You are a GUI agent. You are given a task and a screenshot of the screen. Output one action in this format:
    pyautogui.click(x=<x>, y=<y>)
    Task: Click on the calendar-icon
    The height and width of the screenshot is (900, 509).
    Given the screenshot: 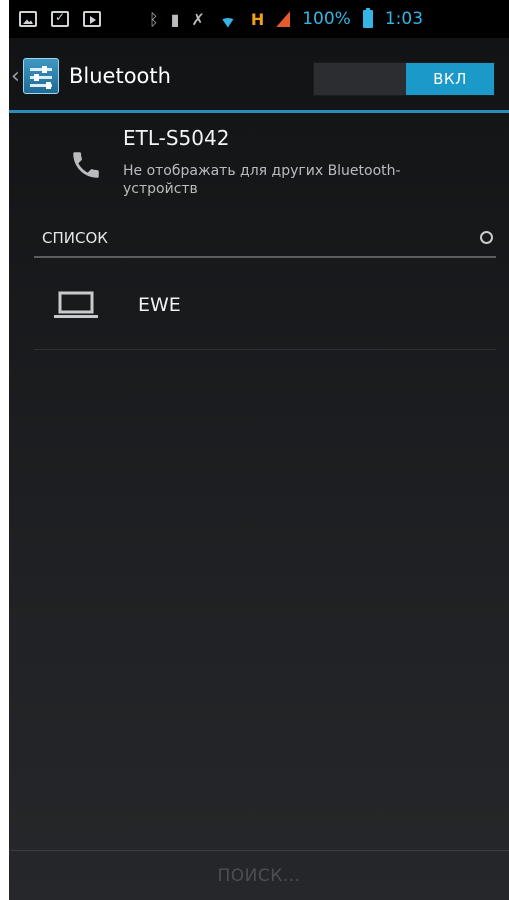 What is the action you would take?
    pyautogui.click(x=60, y=18)
    